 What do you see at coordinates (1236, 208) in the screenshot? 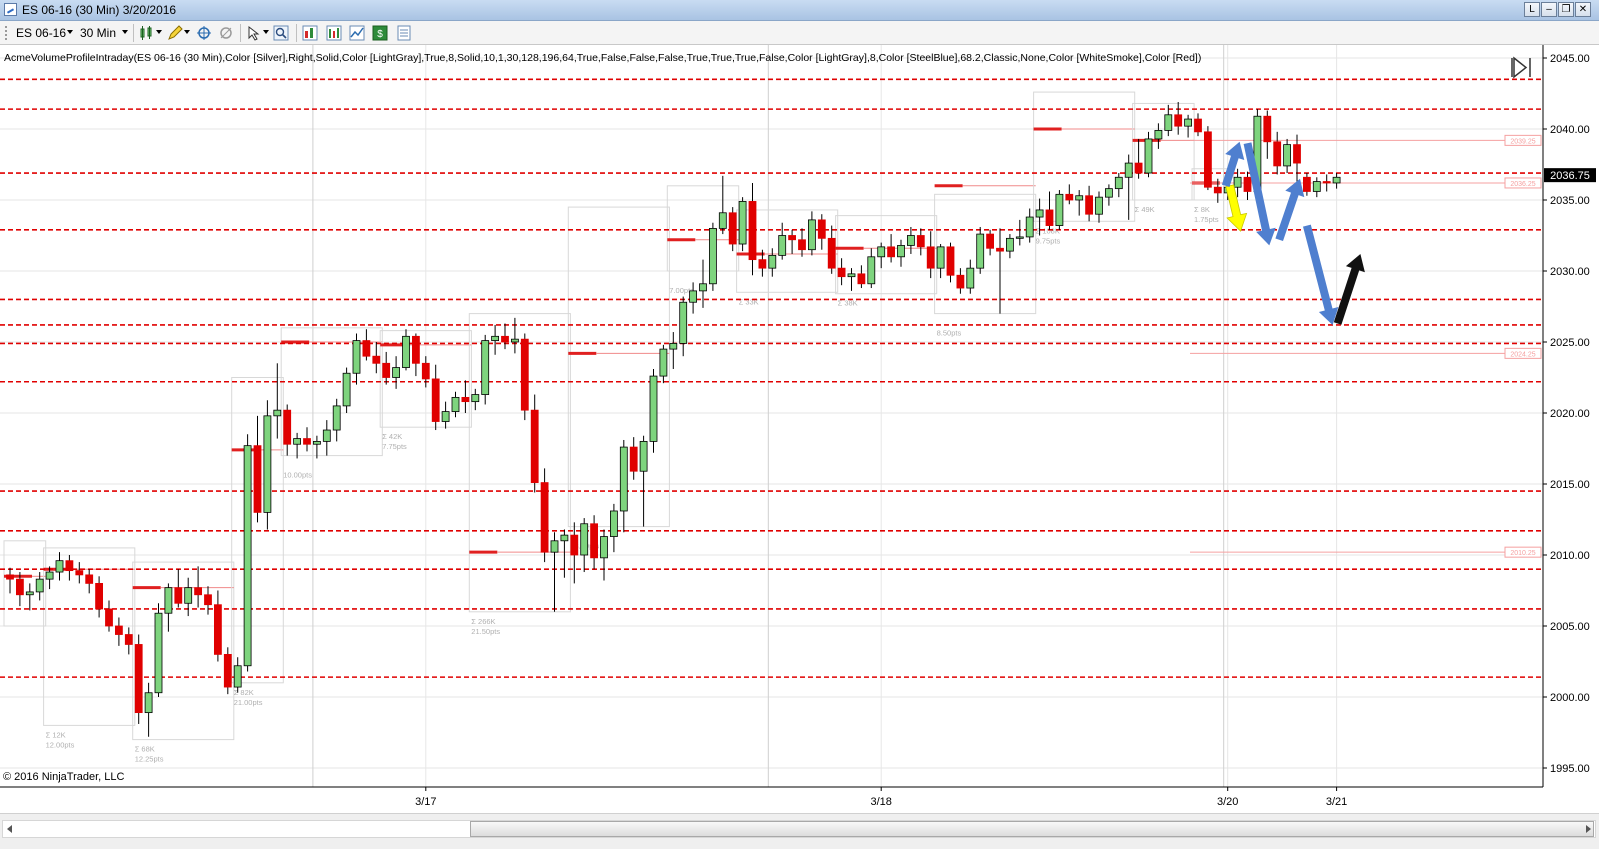
I see `yellow-arrow-annotation` at bounding box center [1236, 208].